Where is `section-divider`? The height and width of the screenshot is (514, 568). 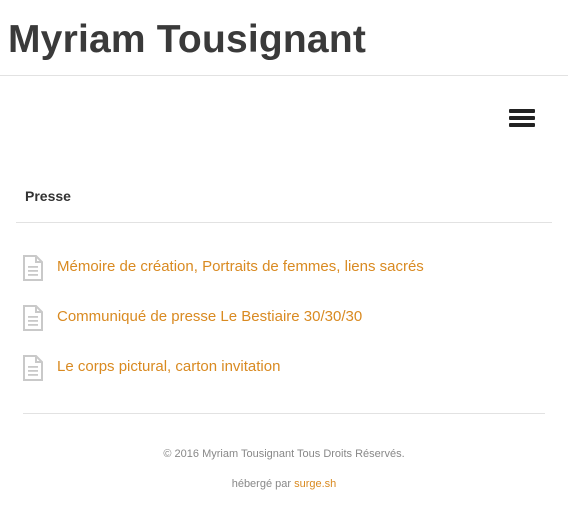
section-divider is located at coordinates (284, 222).